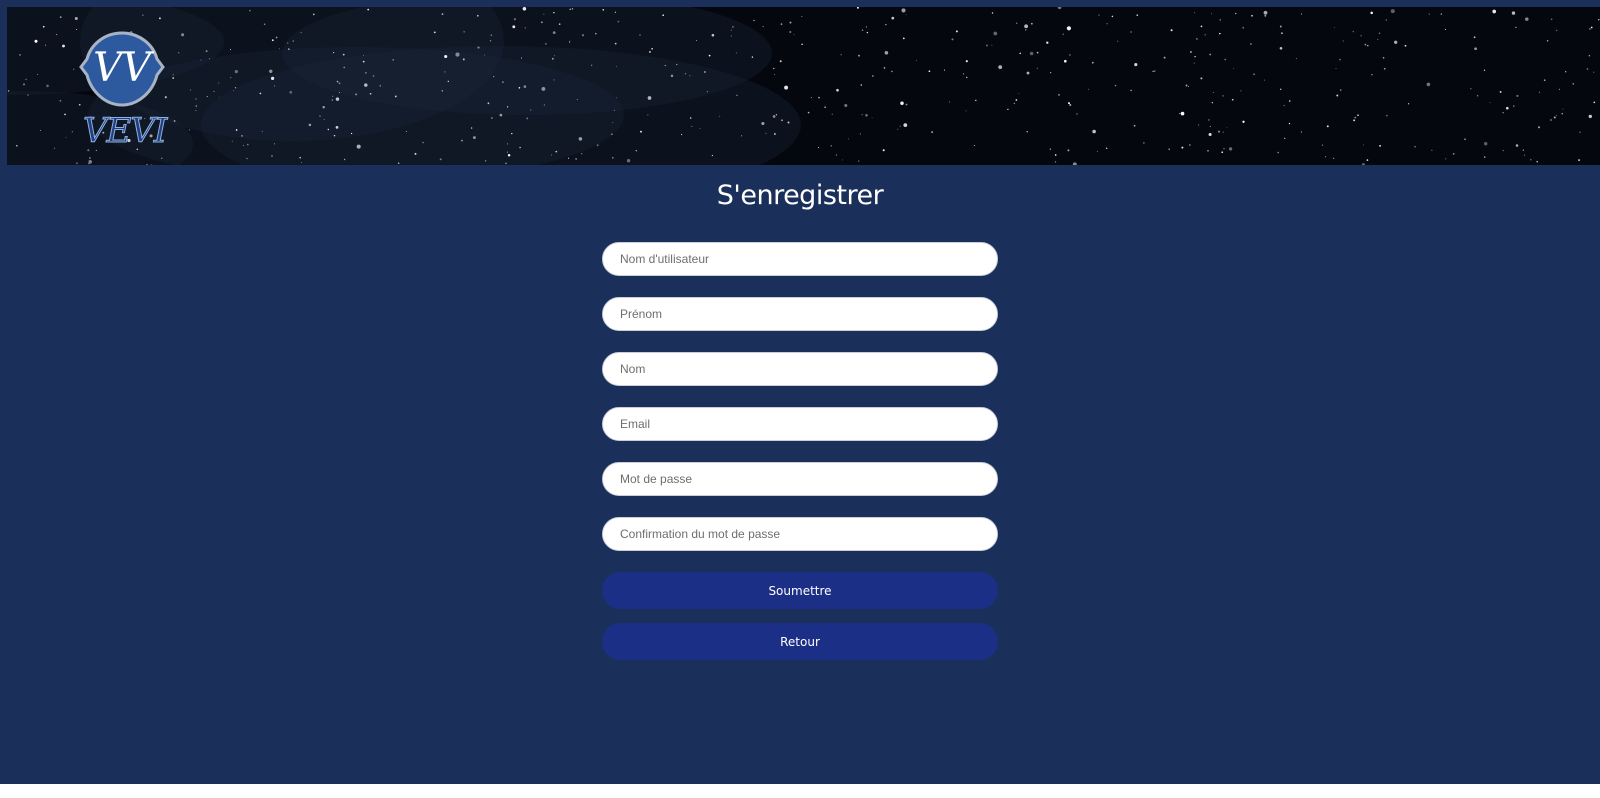  I want to click on submit-button: Soumettre, so click(800, 590).